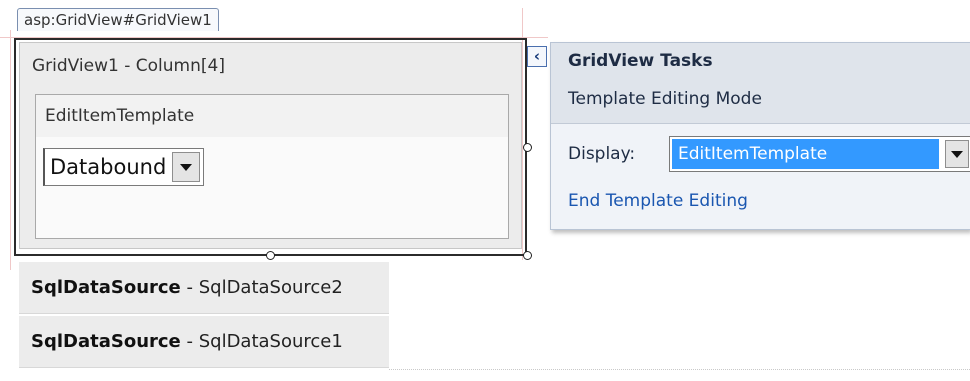  What do you see at coordinates (760, 83) in the screenshot?
I see `tasks-header: GridView Tasks Template Editing Mode` at bounding box center [760, 83].